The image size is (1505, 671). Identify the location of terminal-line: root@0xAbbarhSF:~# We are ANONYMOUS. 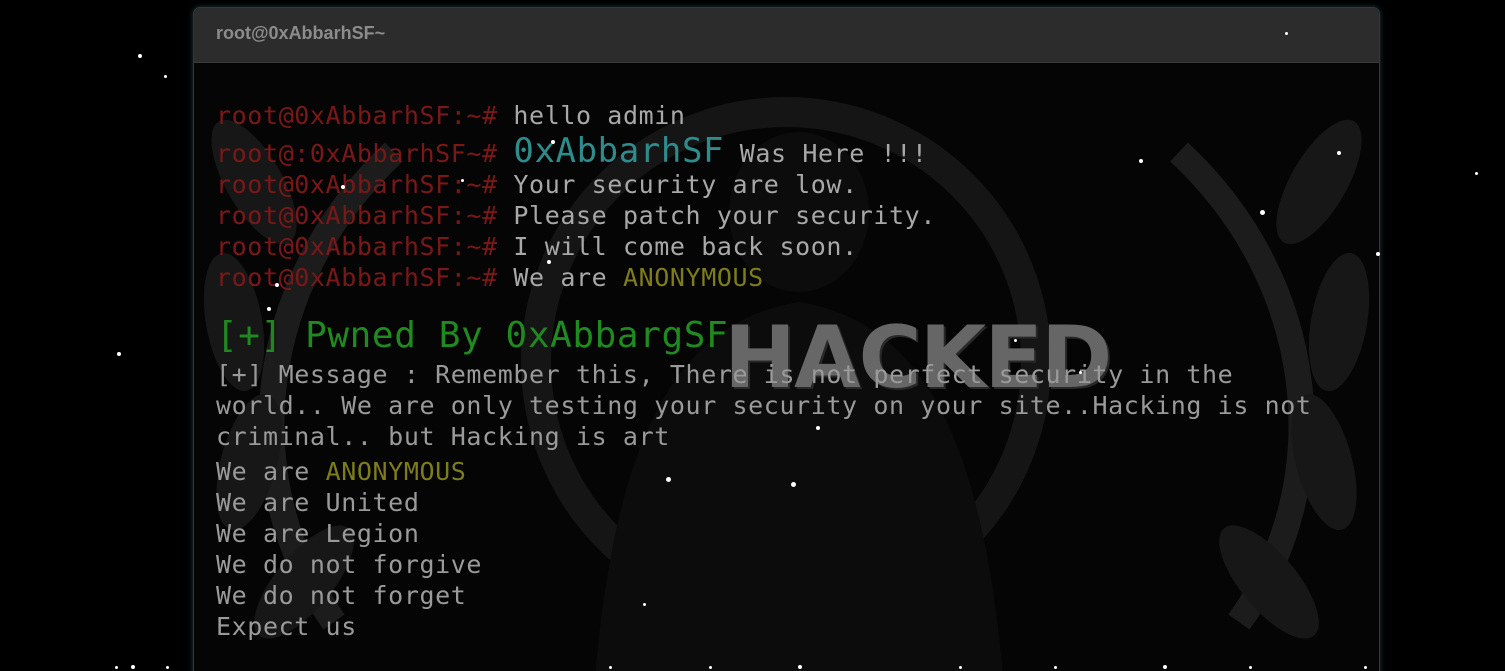
(786, 277).